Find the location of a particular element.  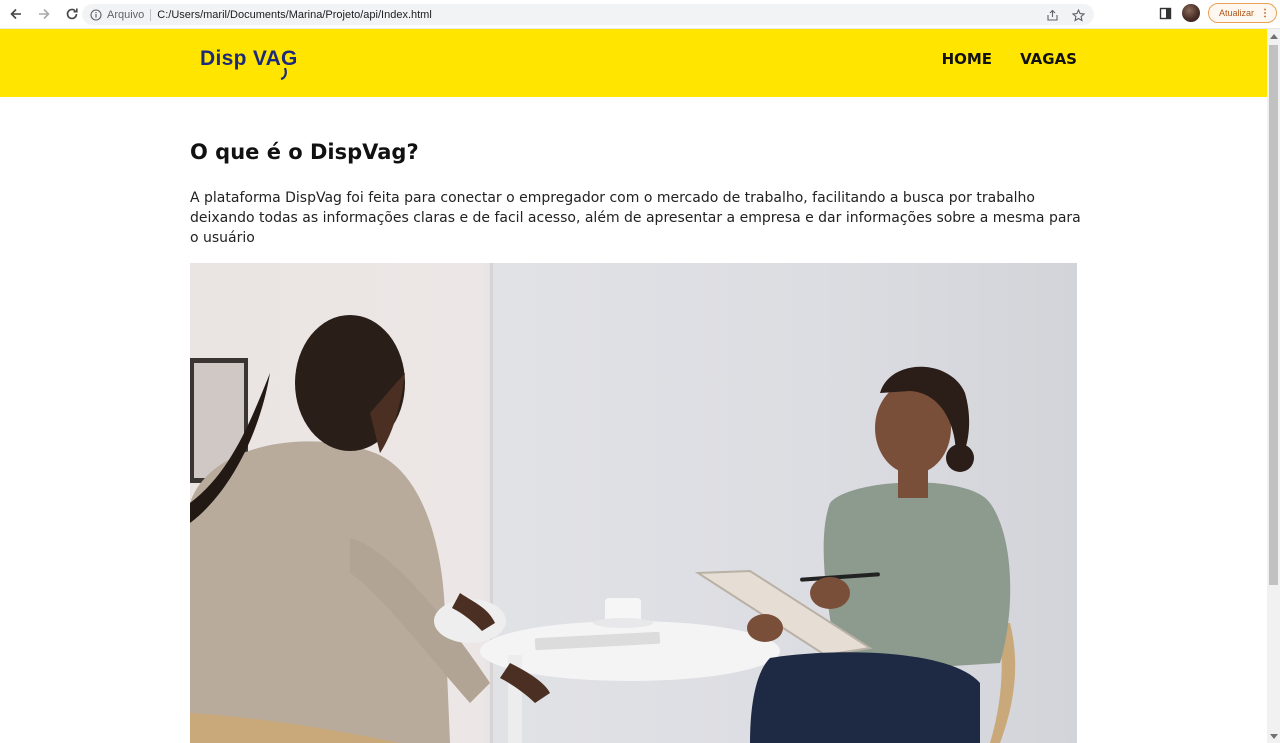

page-scrollbar is located at coordinates (1273, 386).